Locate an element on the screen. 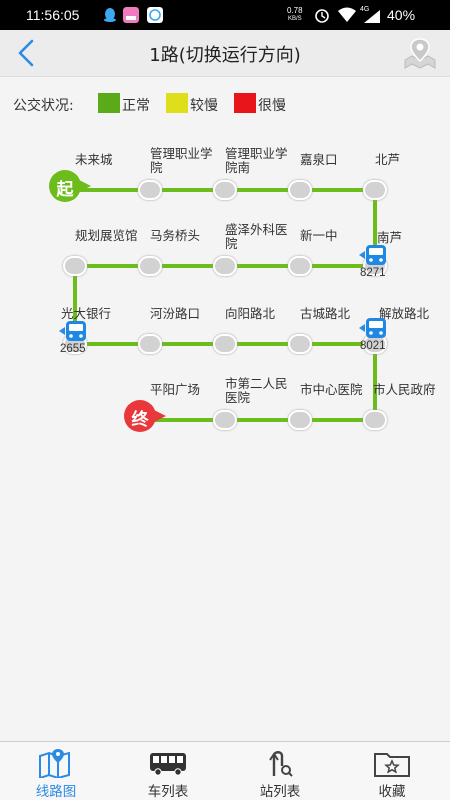 The height and width of the screenshot is (800, 450). legend-slow-swatch is located at coordinates (177, 103).